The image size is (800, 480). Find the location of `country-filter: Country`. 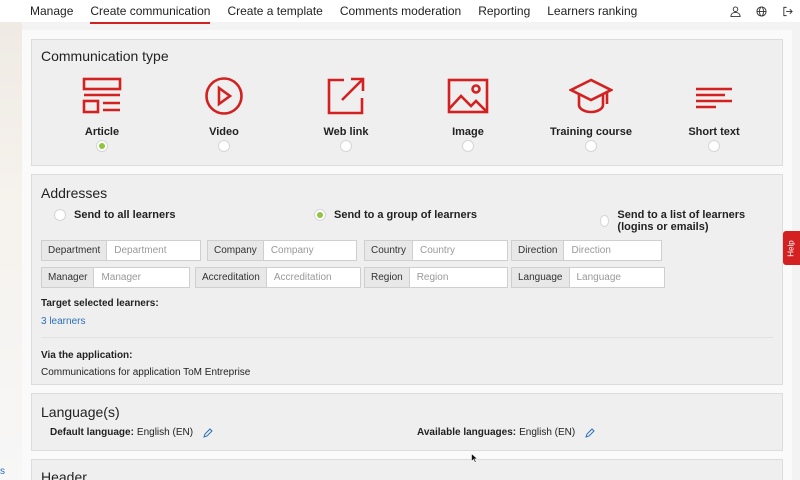

country-filter: Country is located at coordinates (436, 250).